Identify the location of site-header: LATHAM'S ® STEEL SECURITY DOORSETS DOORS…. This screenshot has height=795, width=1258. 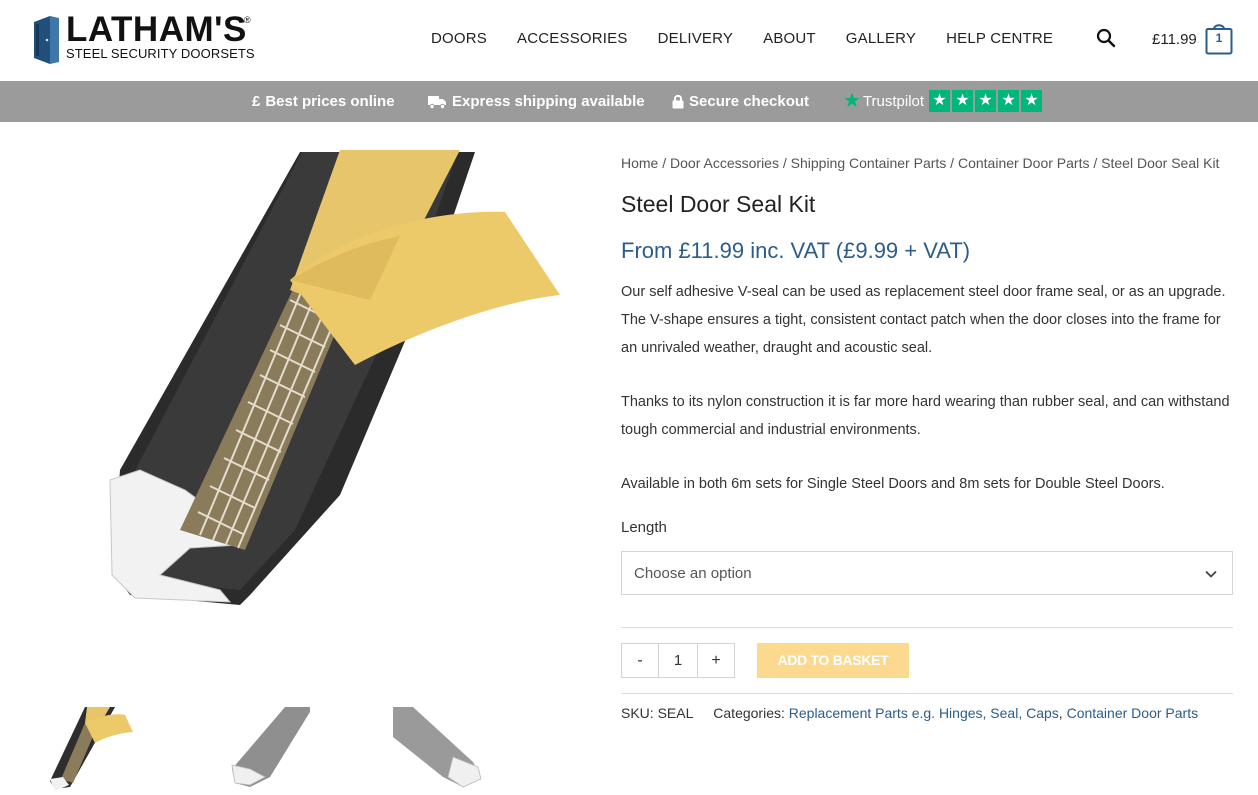
(629, 40).